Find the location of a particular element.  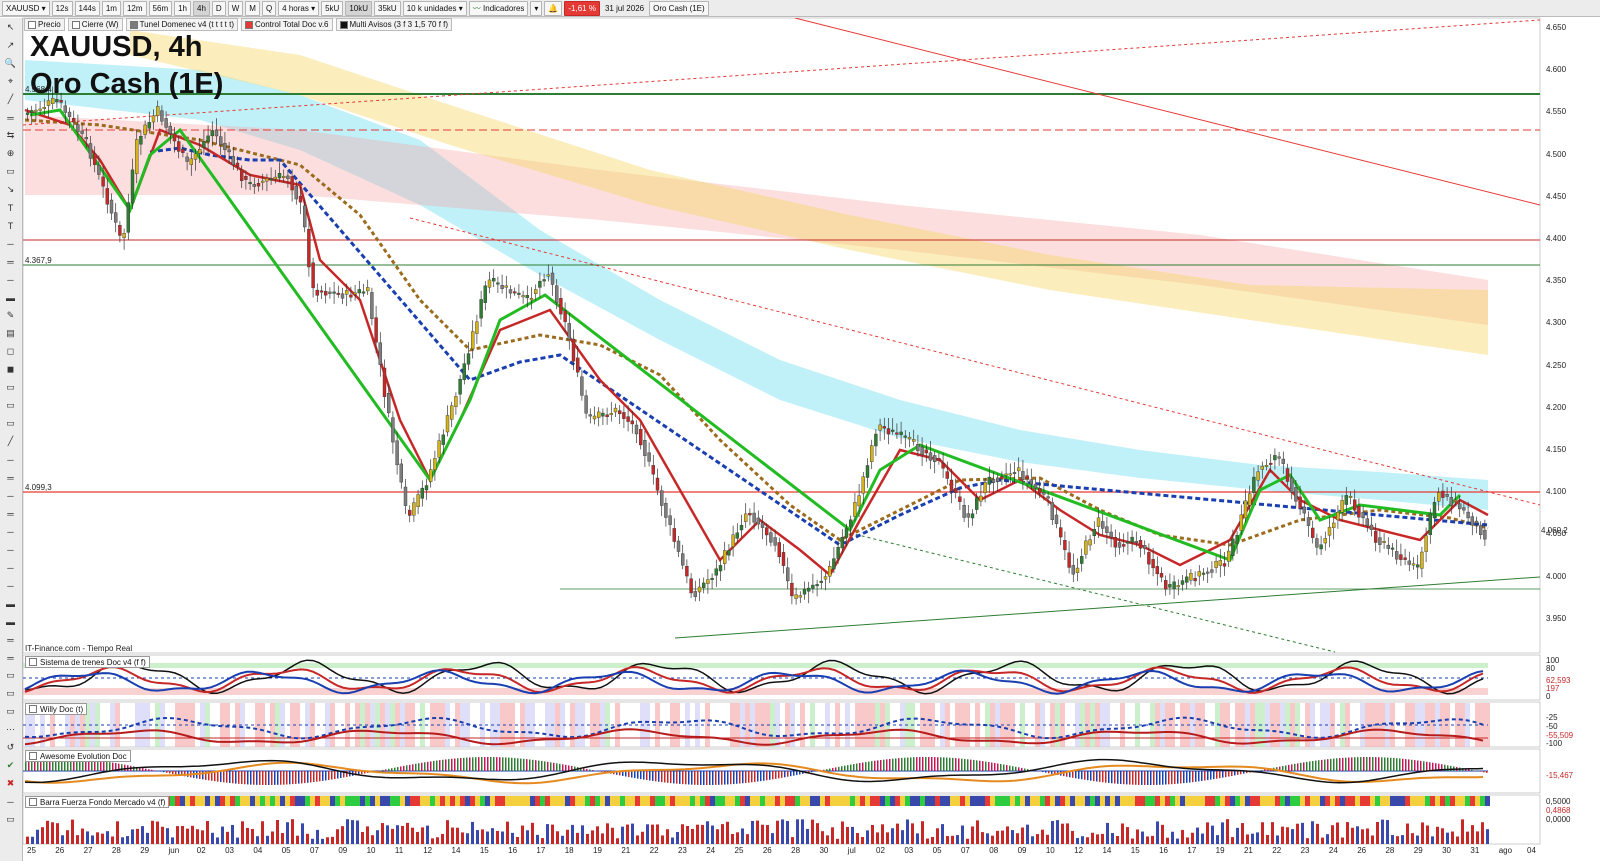

channel-icon: ═ is located at coordinates (10, 117).